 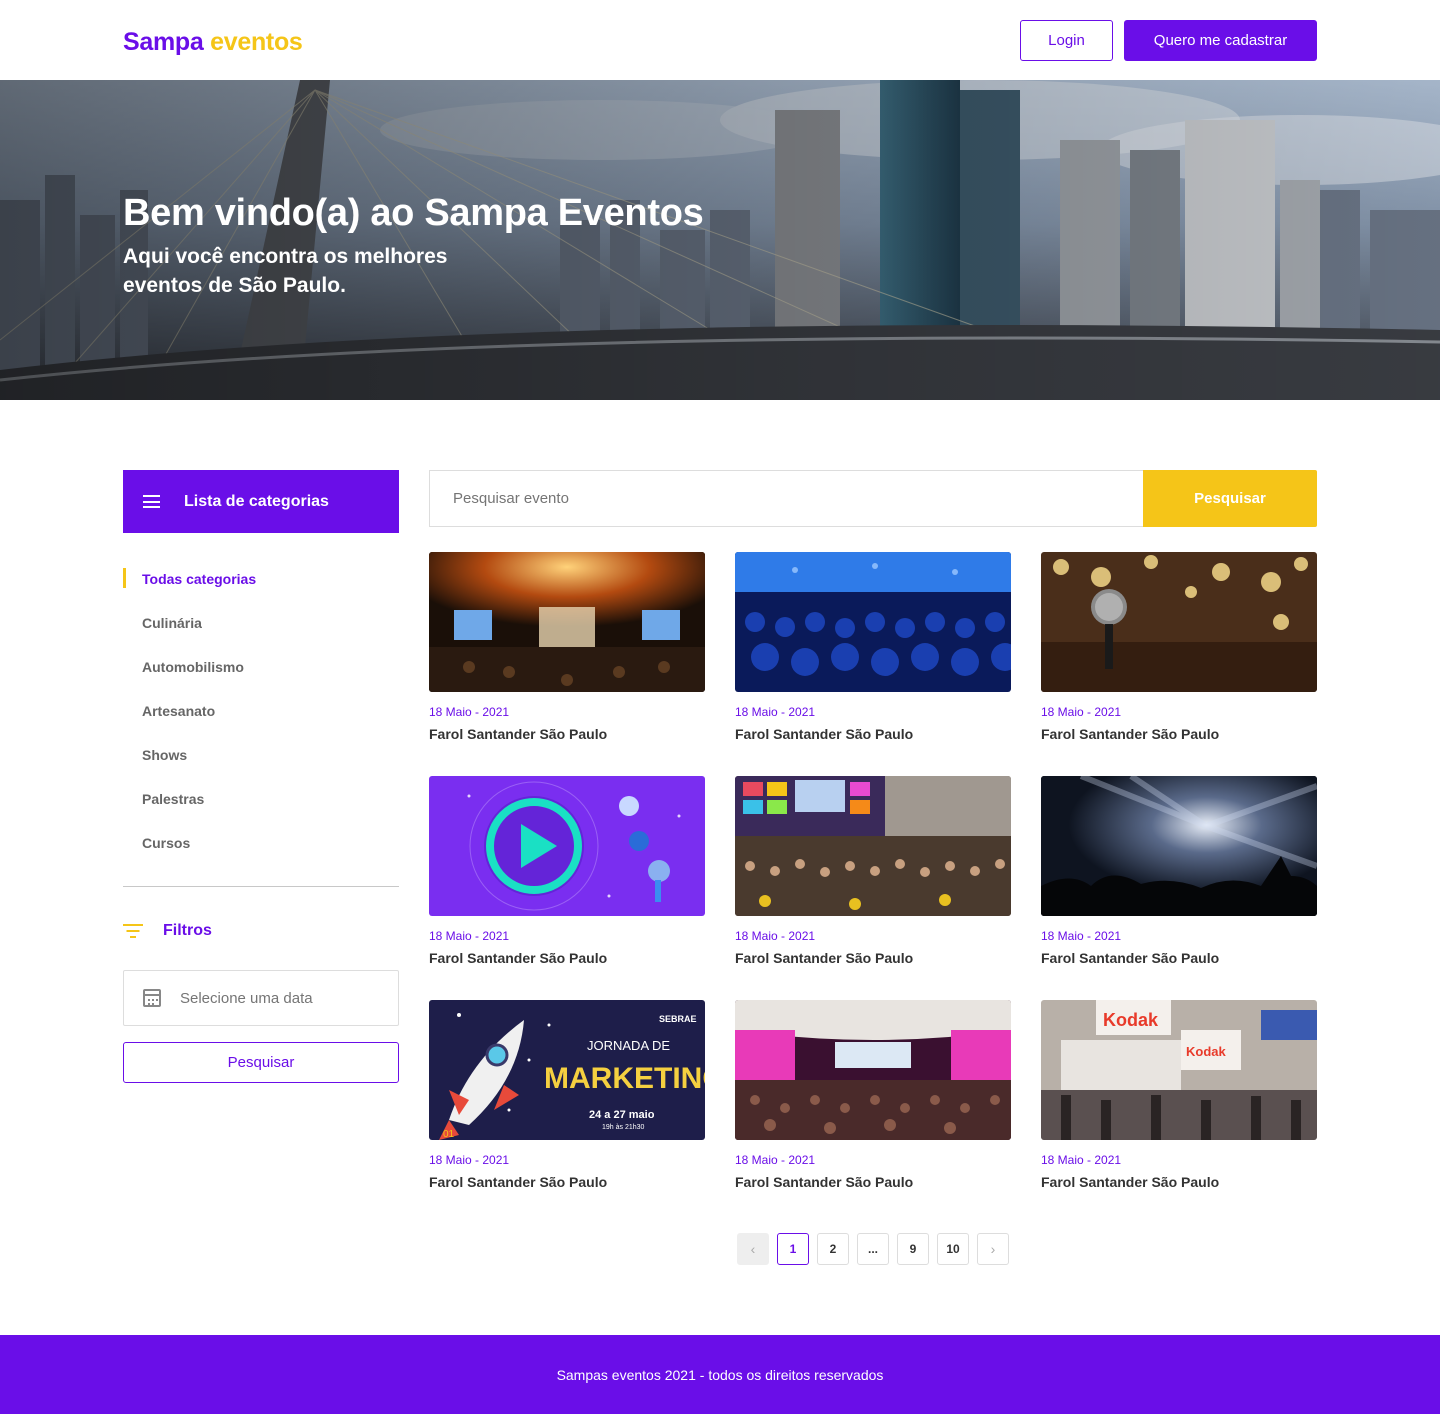 I want to click on top-navbar: Sampa eventos Login Quero me cadastrar, so click(x=720, y=40).